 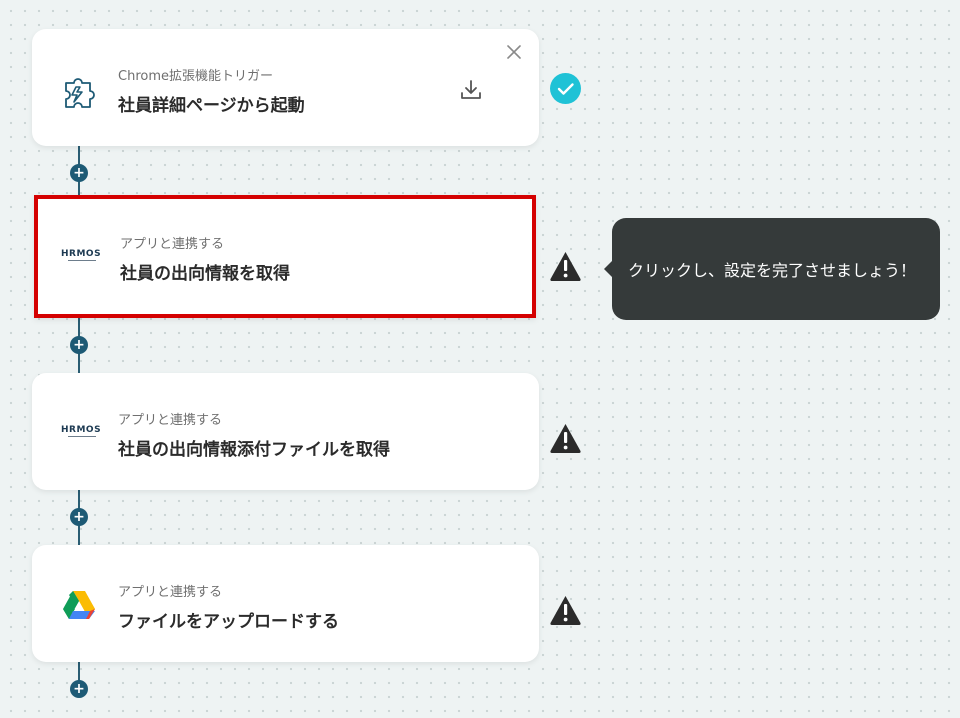 I want to click on step-card-get-assignment: HRMOS アプリと連携する 社員の出向情報を取得, so click(x=285, y=256).